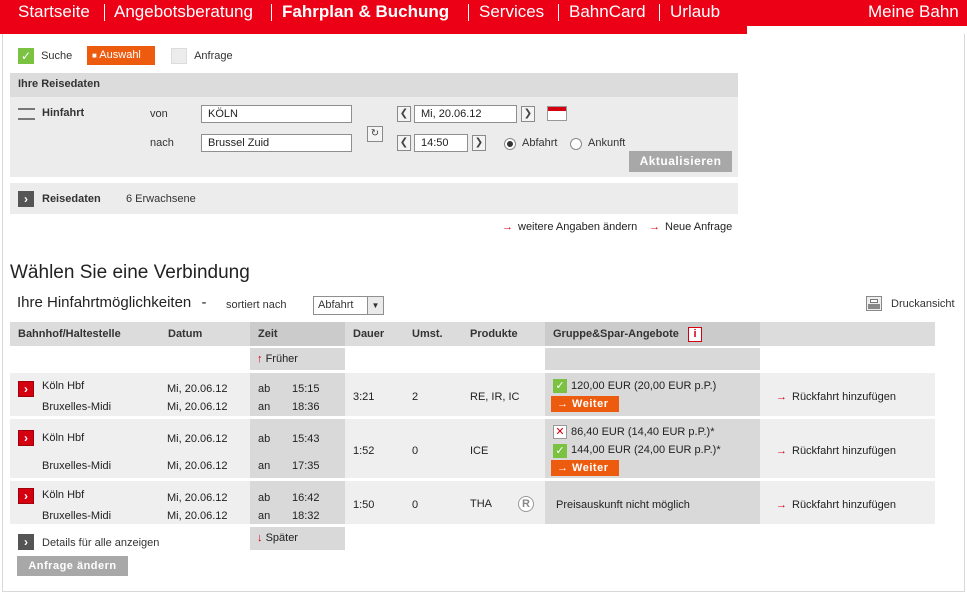 The image size is (967, 595). What do you see at coordinates (63, 113) in the screenshot?
I see `trip-label: Hinfahrt` at bounding box center [63, 113].